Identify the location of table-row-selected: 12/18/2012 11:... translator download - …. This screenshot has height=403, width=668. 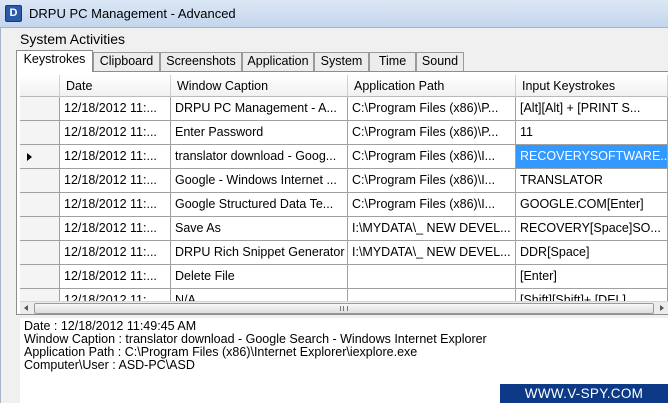
(344, 157).